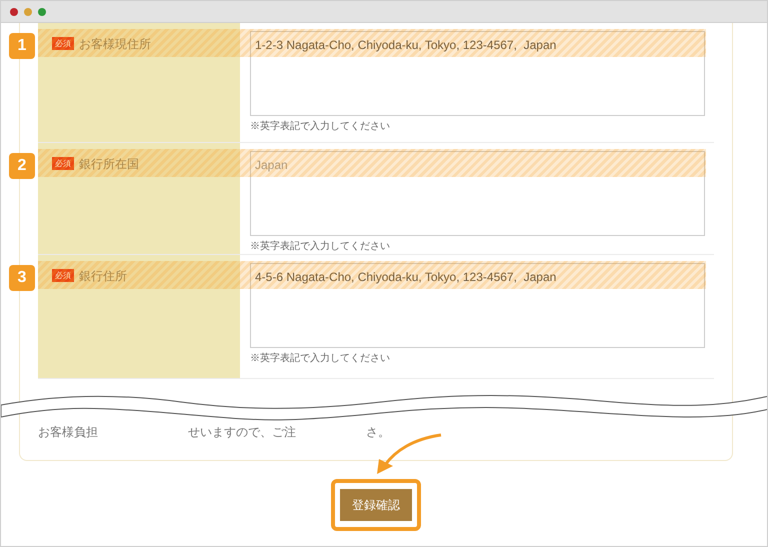  What do you see at coordinates (477, 305) in the screenshot?
I see `address-field: 4-5-6 Nagata-Cho, Chiyoda-ku, Tokyo, 123-4567, Japan` at bounding box center [477, 305].